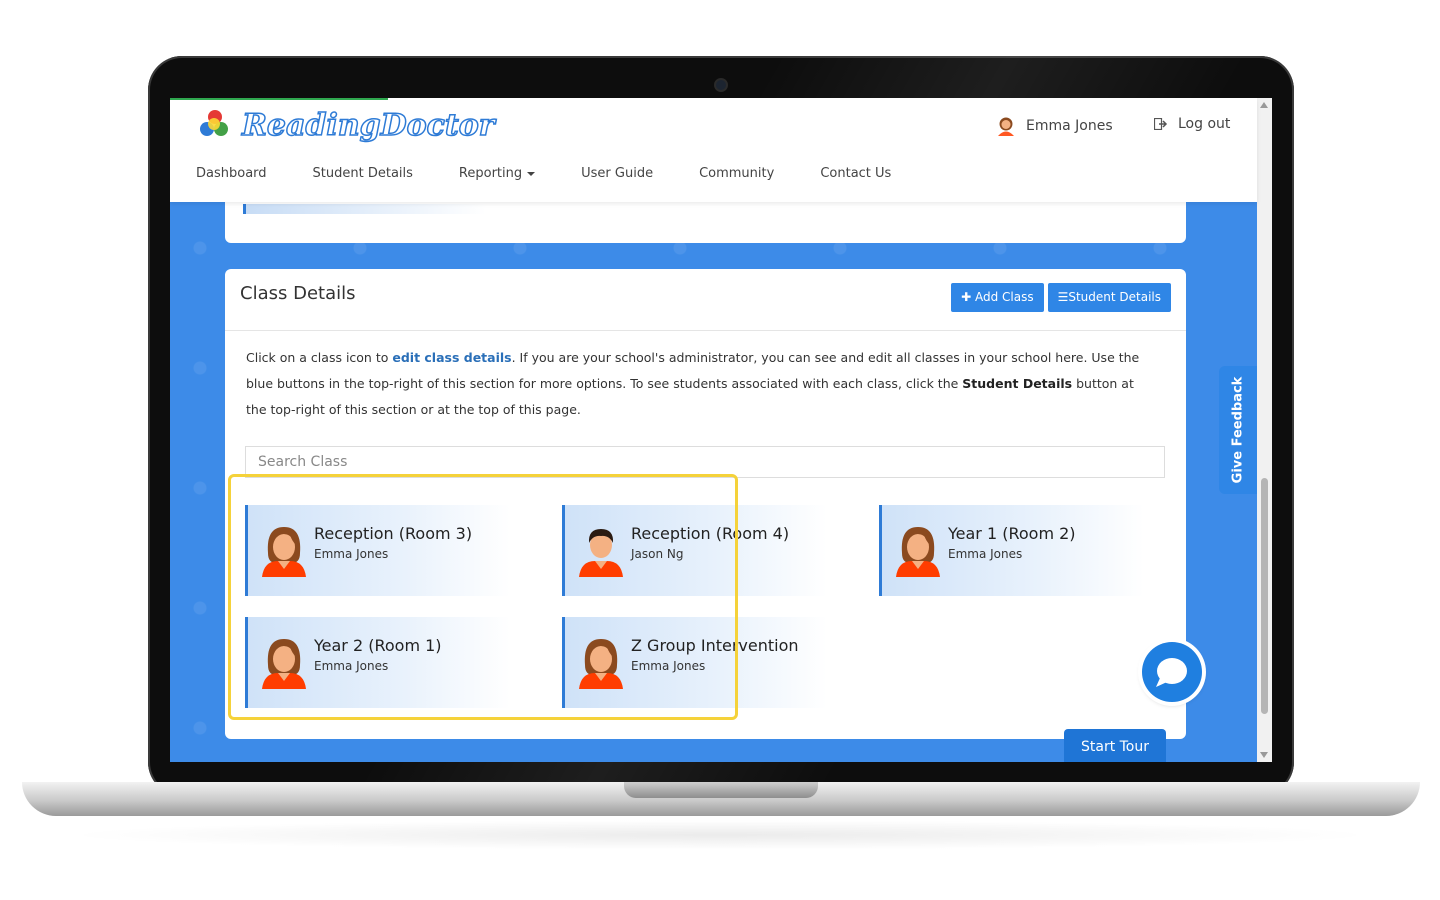 The image size is (1440, 900). What do you see at coordinates (1264, 105) in the screenshot?
I see `scroll-up-icon` at bounding box center [1264, 105].